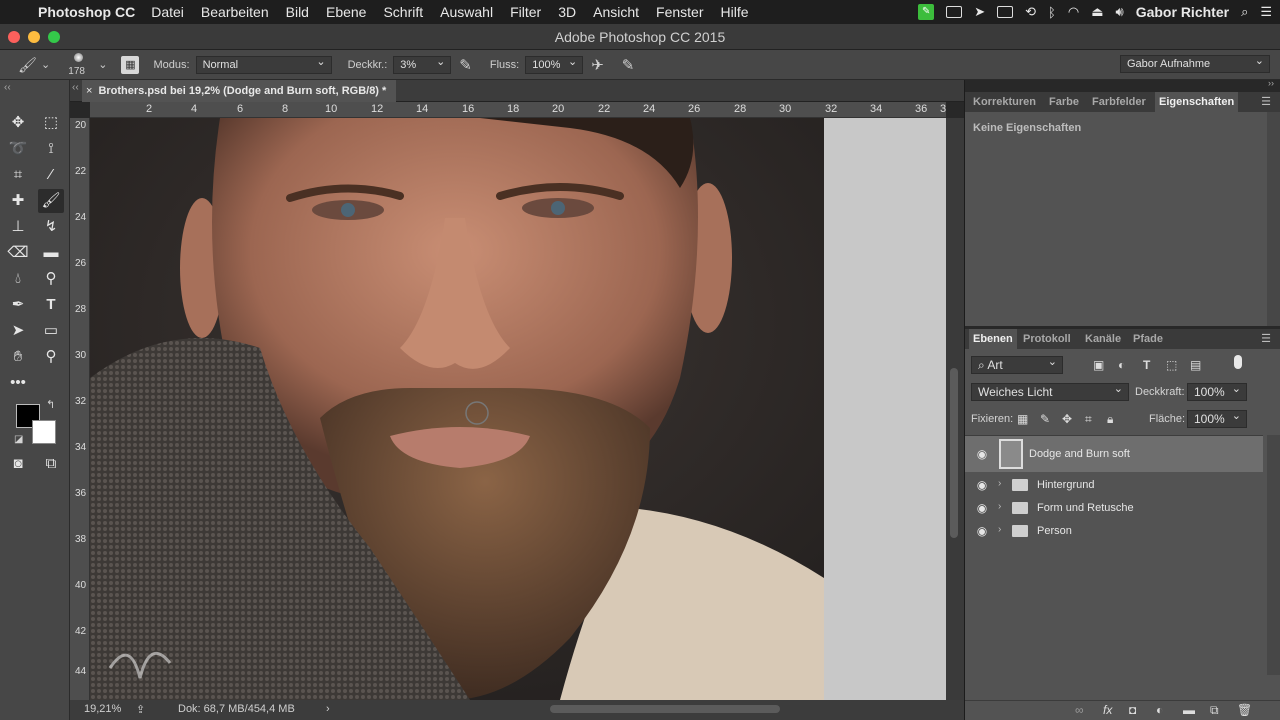  What do you see at coordinates (54, 37) in the screenshot?
I see `zoom-window-button` at bounding box center [54, 37].